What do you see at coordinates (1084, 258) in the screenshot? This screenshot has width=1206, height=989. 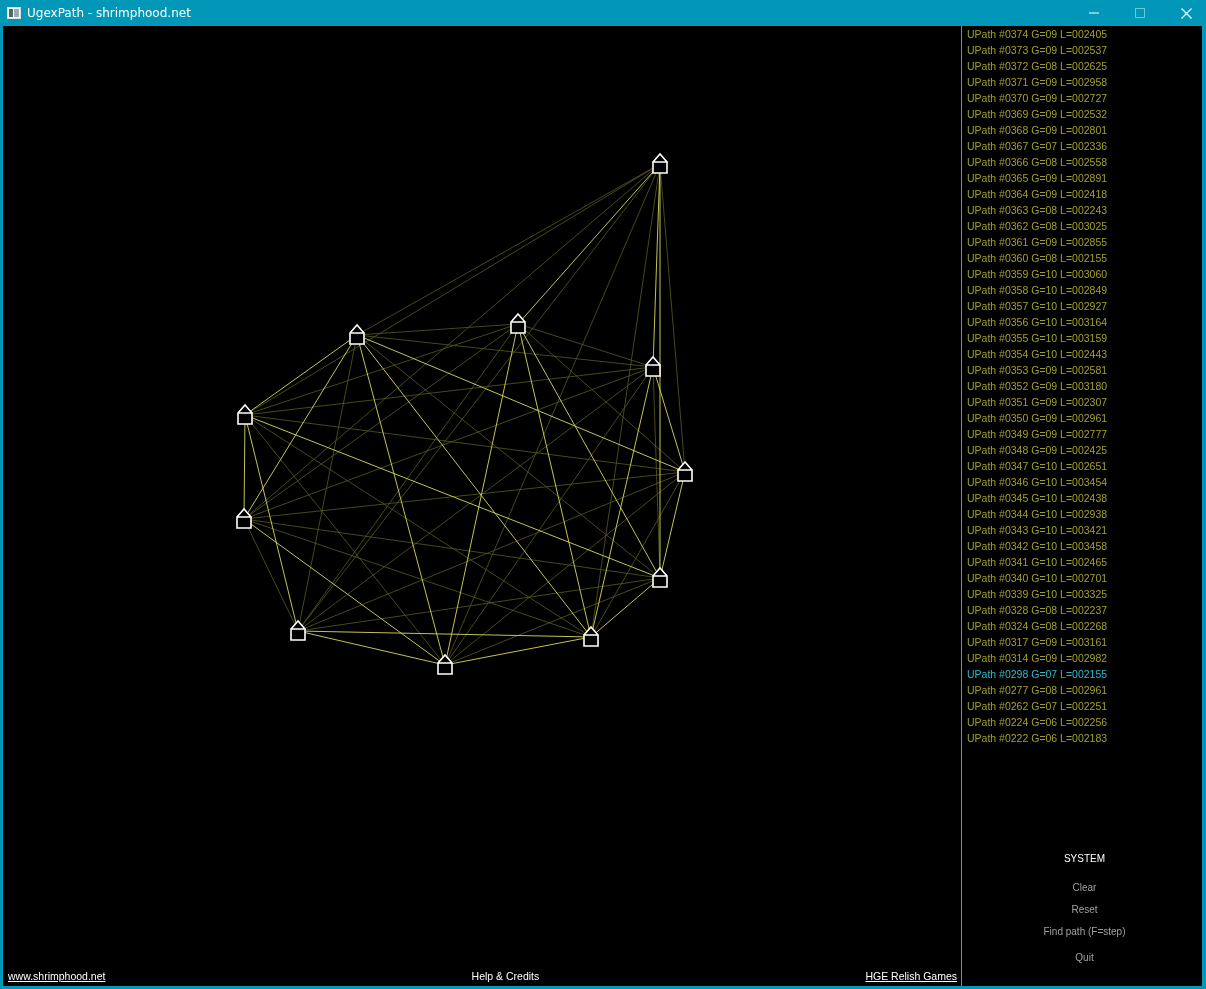 I see `path-list-item: UPath #0360 G=08 L=002155` at bounding box center [1084, 258].